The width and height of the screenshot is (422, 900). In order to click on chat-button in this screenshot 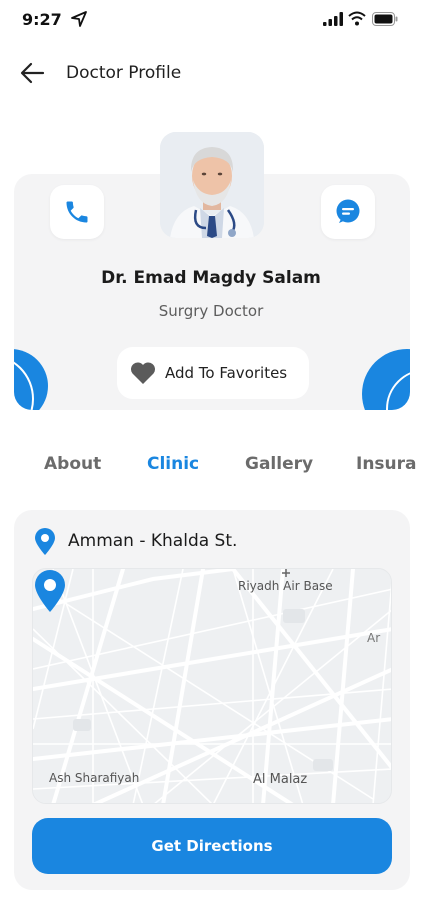, I will do `click(348, 212)`.